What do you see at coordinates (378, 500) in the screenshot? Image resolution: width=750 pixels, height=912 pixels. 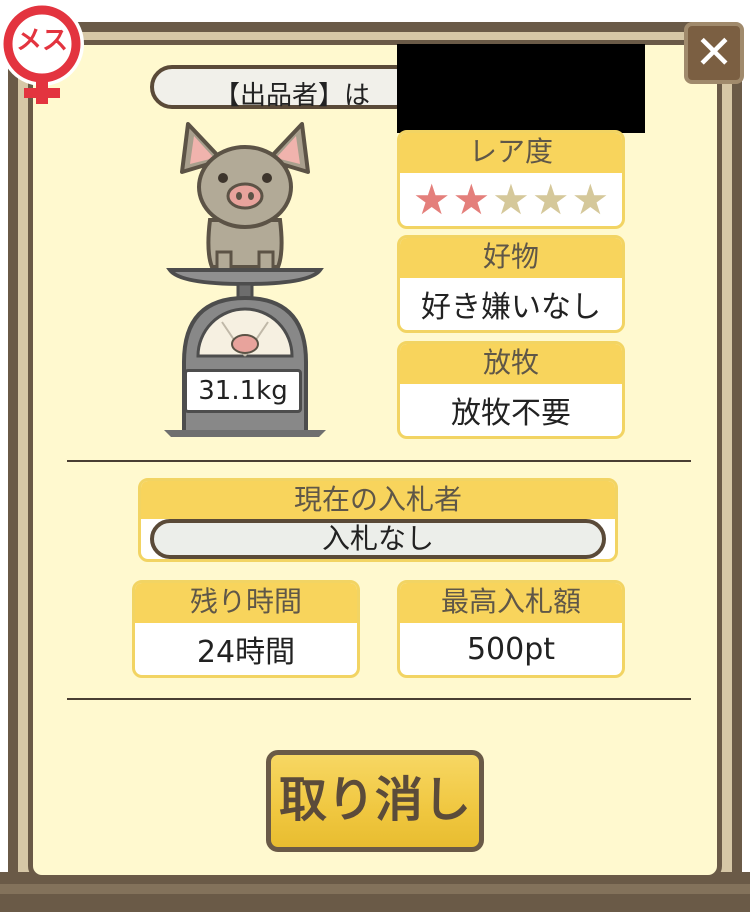 I see `current-bidder-label: 現在の入札者` at bounding box center [378, 500].